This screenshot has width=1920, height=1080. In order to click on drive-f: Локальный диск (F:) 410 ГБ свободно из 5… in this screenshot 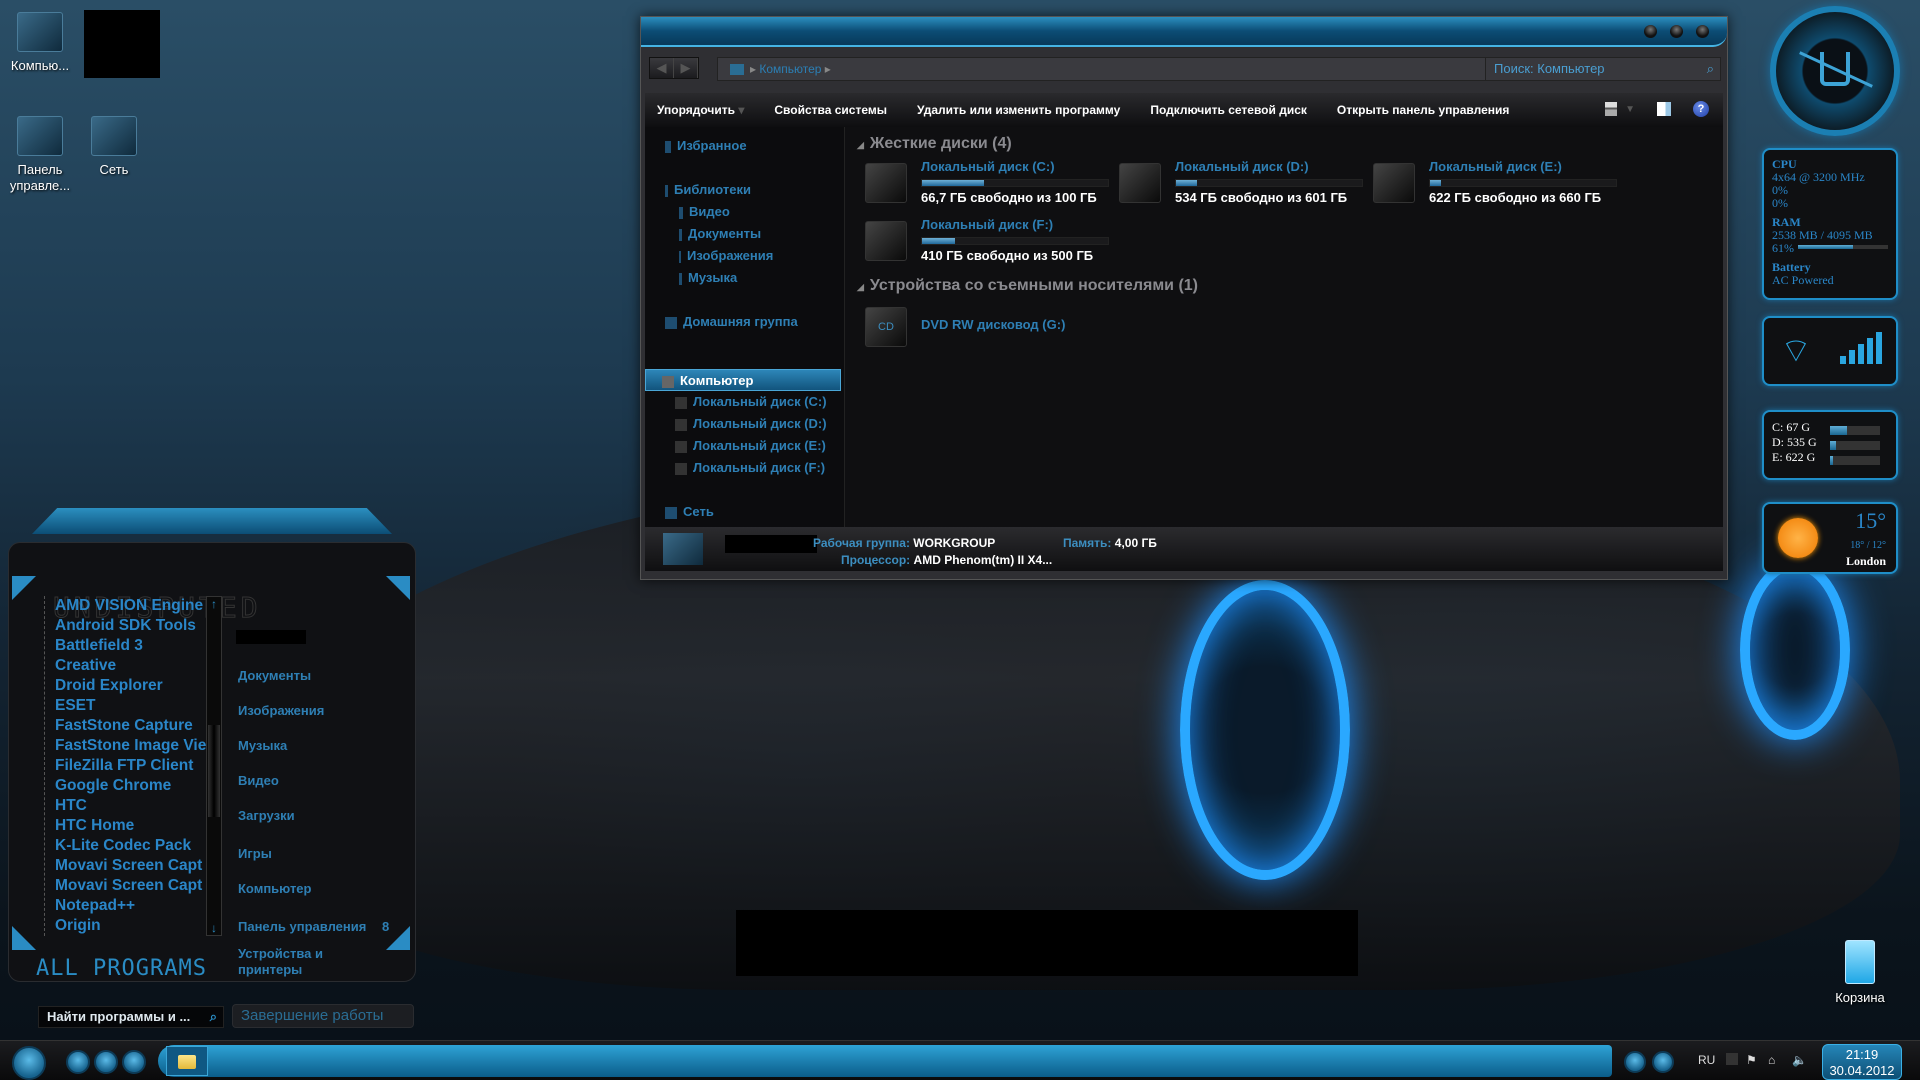, I will do `click(990, 245)`.